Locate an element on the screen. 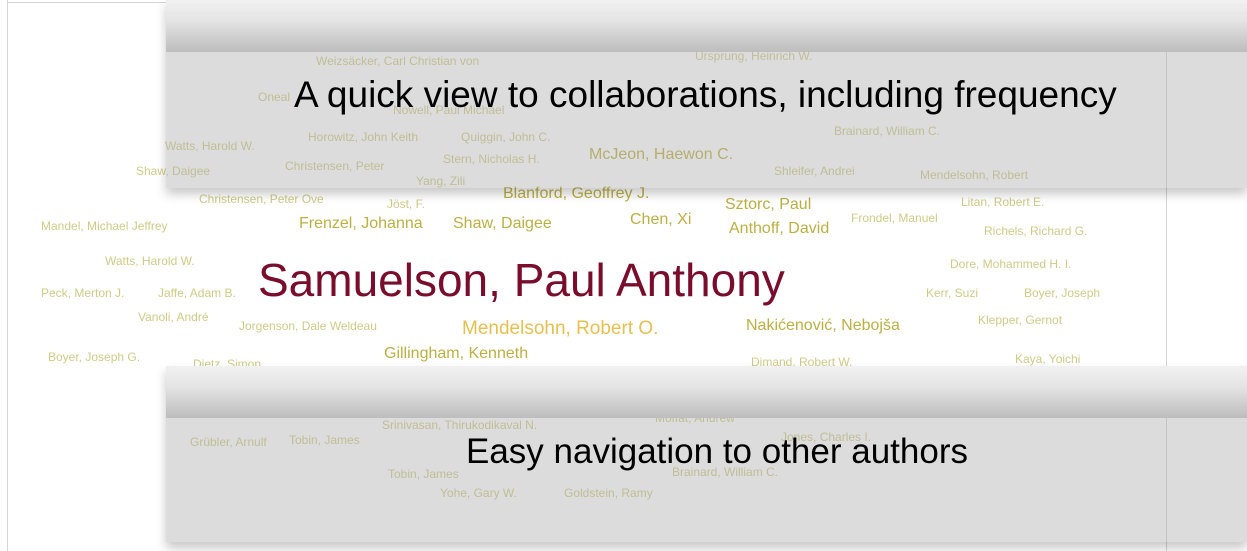 The image size is (1247, 551). coauthor-link: Frondel, Manuel is located at coordinates (894, 218).